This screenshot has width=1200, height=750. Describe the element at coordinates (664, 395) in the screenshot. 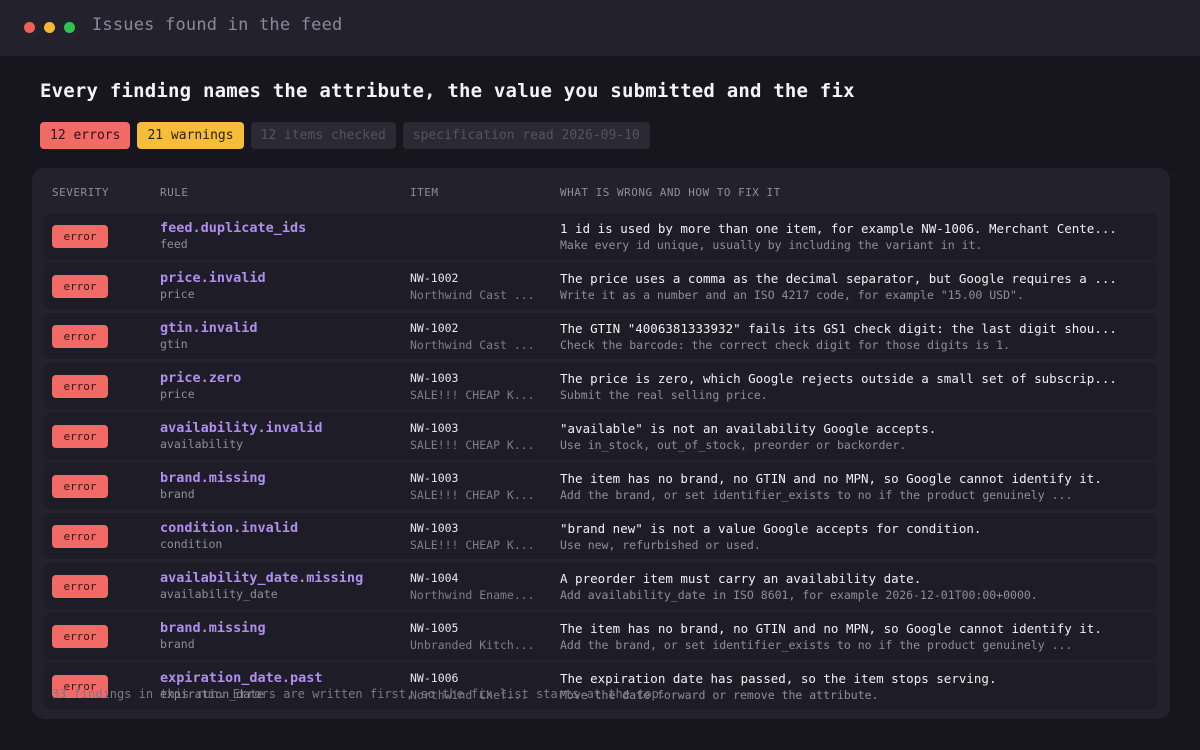

I see `fix-text: Submit the real selling price.` at that location.